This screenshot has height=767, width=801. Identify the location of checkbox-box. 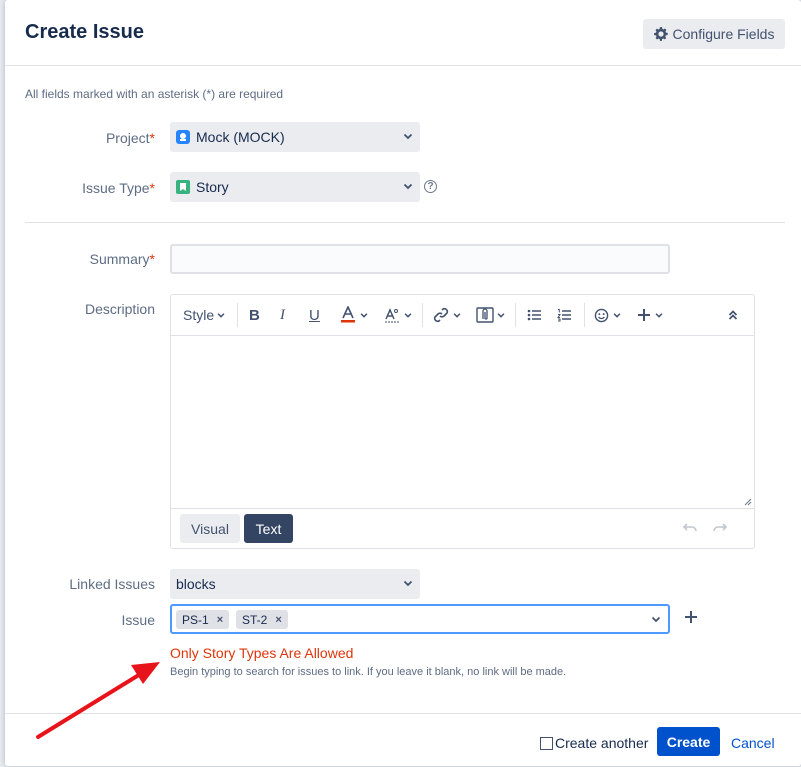
(546, 743).